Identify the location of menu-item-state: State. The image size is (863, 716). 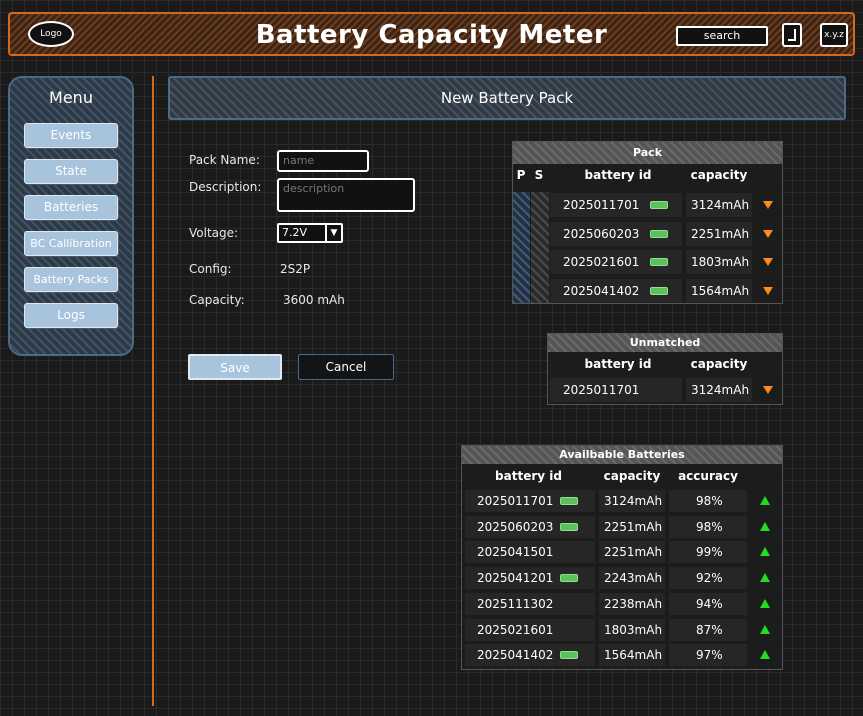
(71, 171).